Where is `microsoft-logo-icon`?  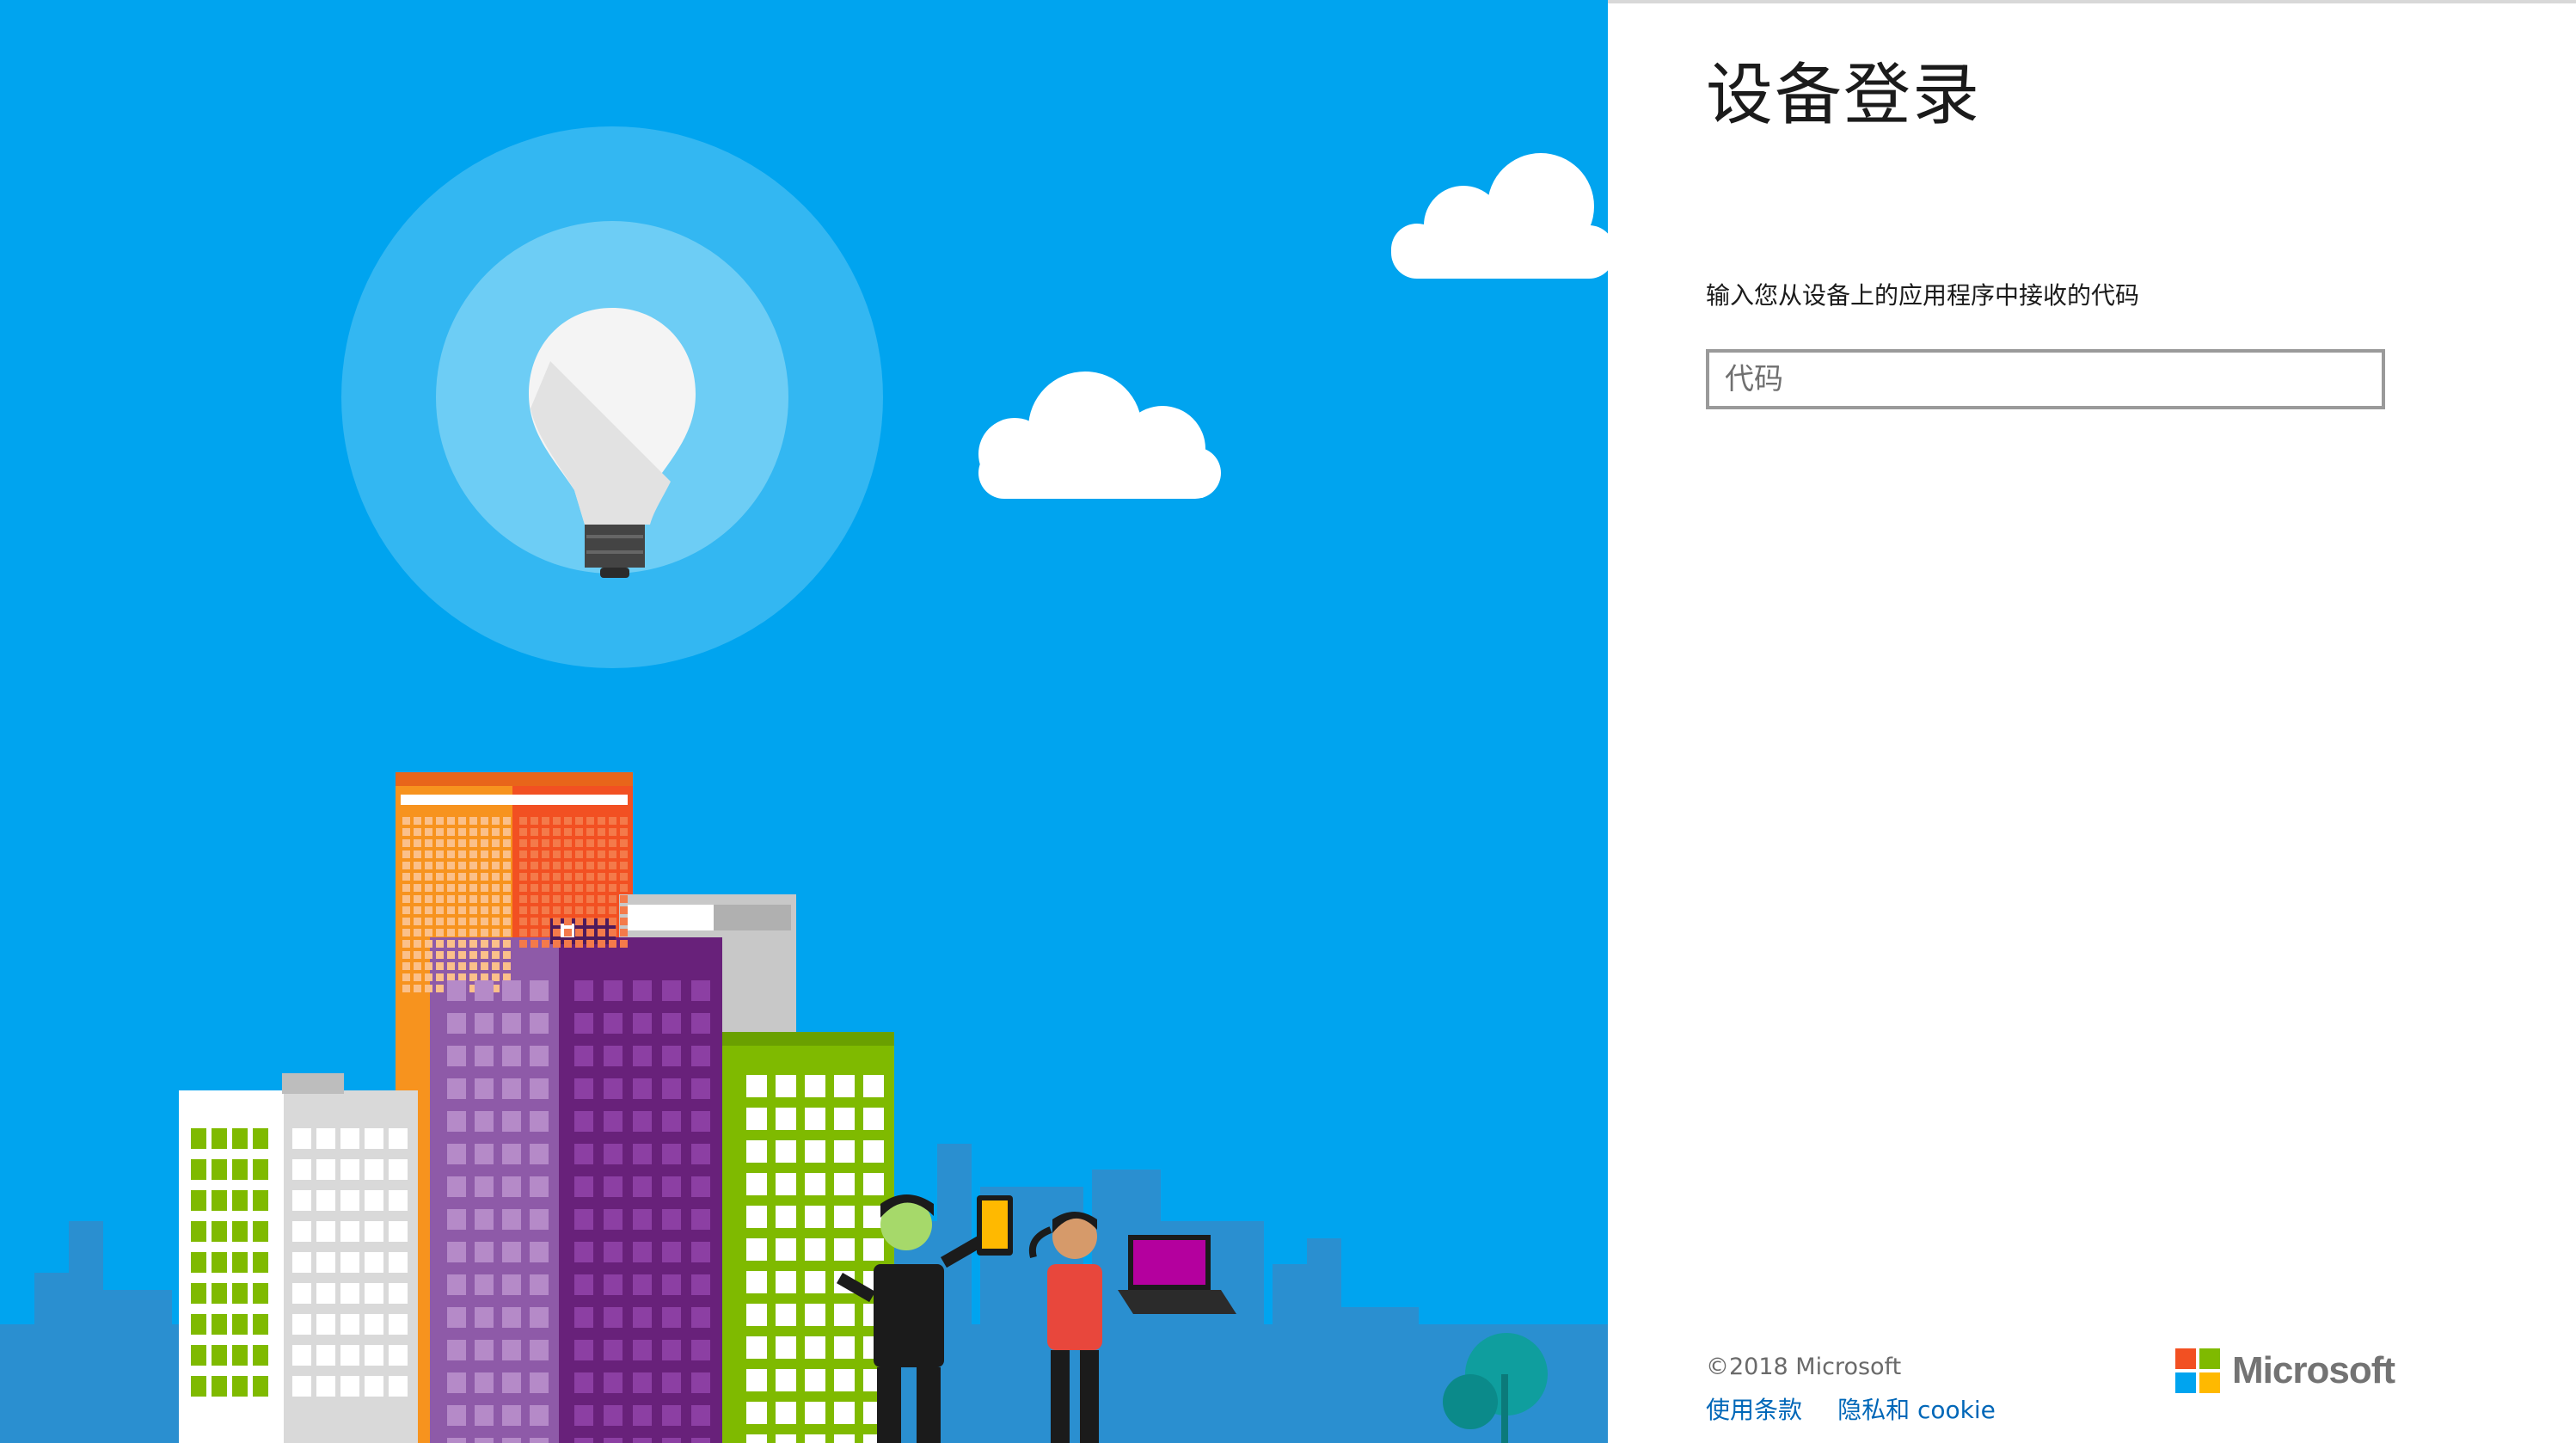
microsoft-logo-icon is located at coordinates (2197, 1371).